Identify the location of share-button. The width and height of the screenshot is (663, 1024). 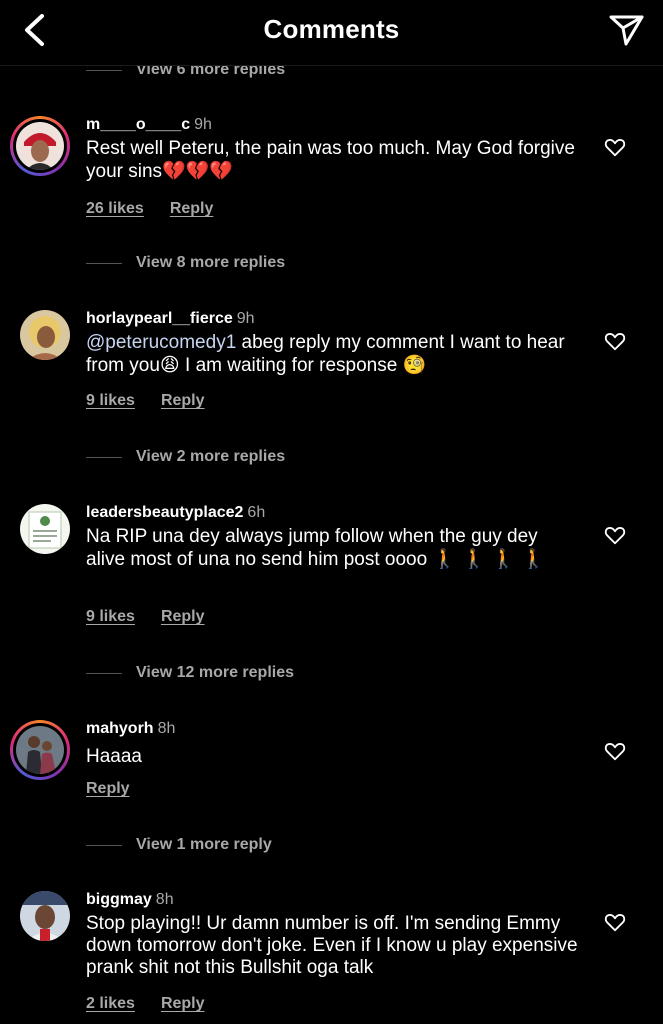
(627, 30).